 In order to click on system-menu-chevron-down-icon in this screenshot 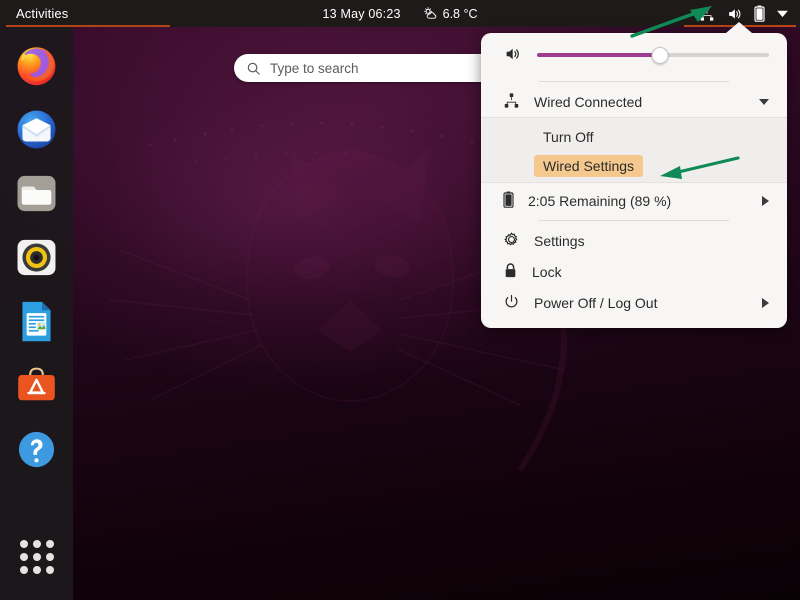, I will do `click(782, 13)`.